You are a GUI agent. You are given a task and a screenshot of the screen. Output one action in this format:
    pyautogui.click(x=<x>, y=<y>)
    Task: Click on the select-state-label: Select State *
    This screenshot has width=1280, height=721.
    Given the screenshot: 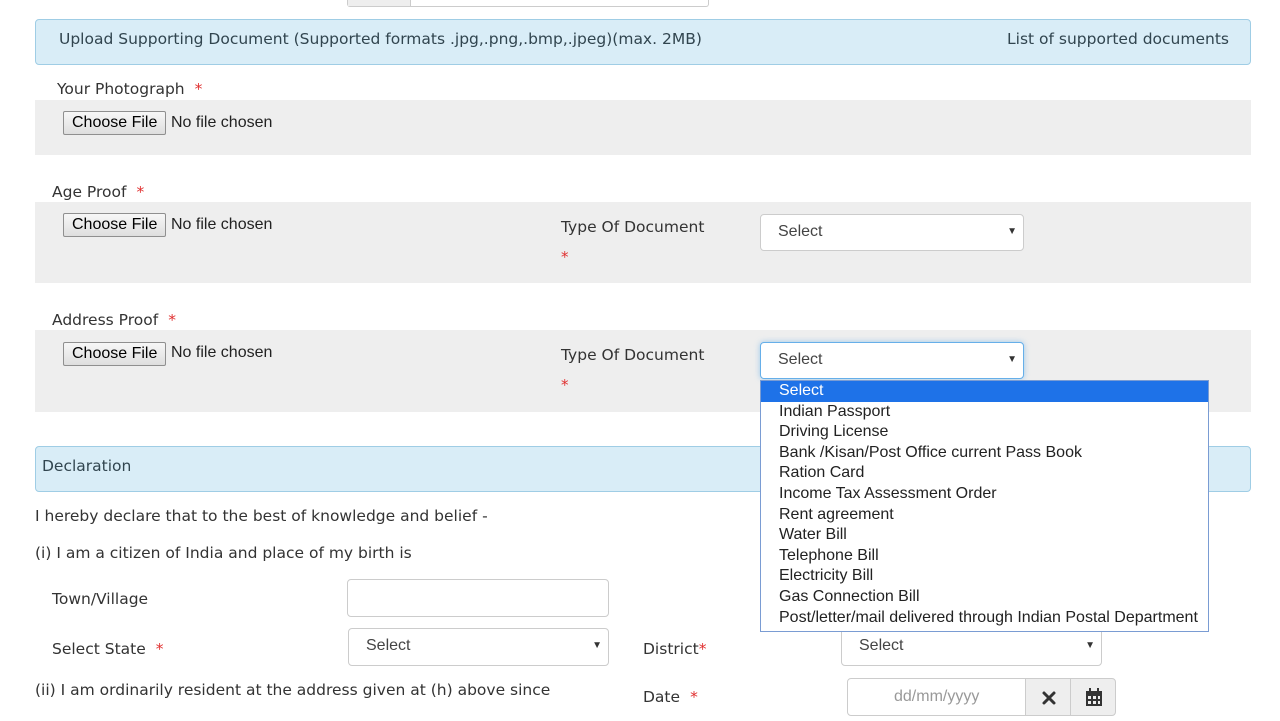 What is the action you would take?
    pyautogui.click(x=108, y=649)
    